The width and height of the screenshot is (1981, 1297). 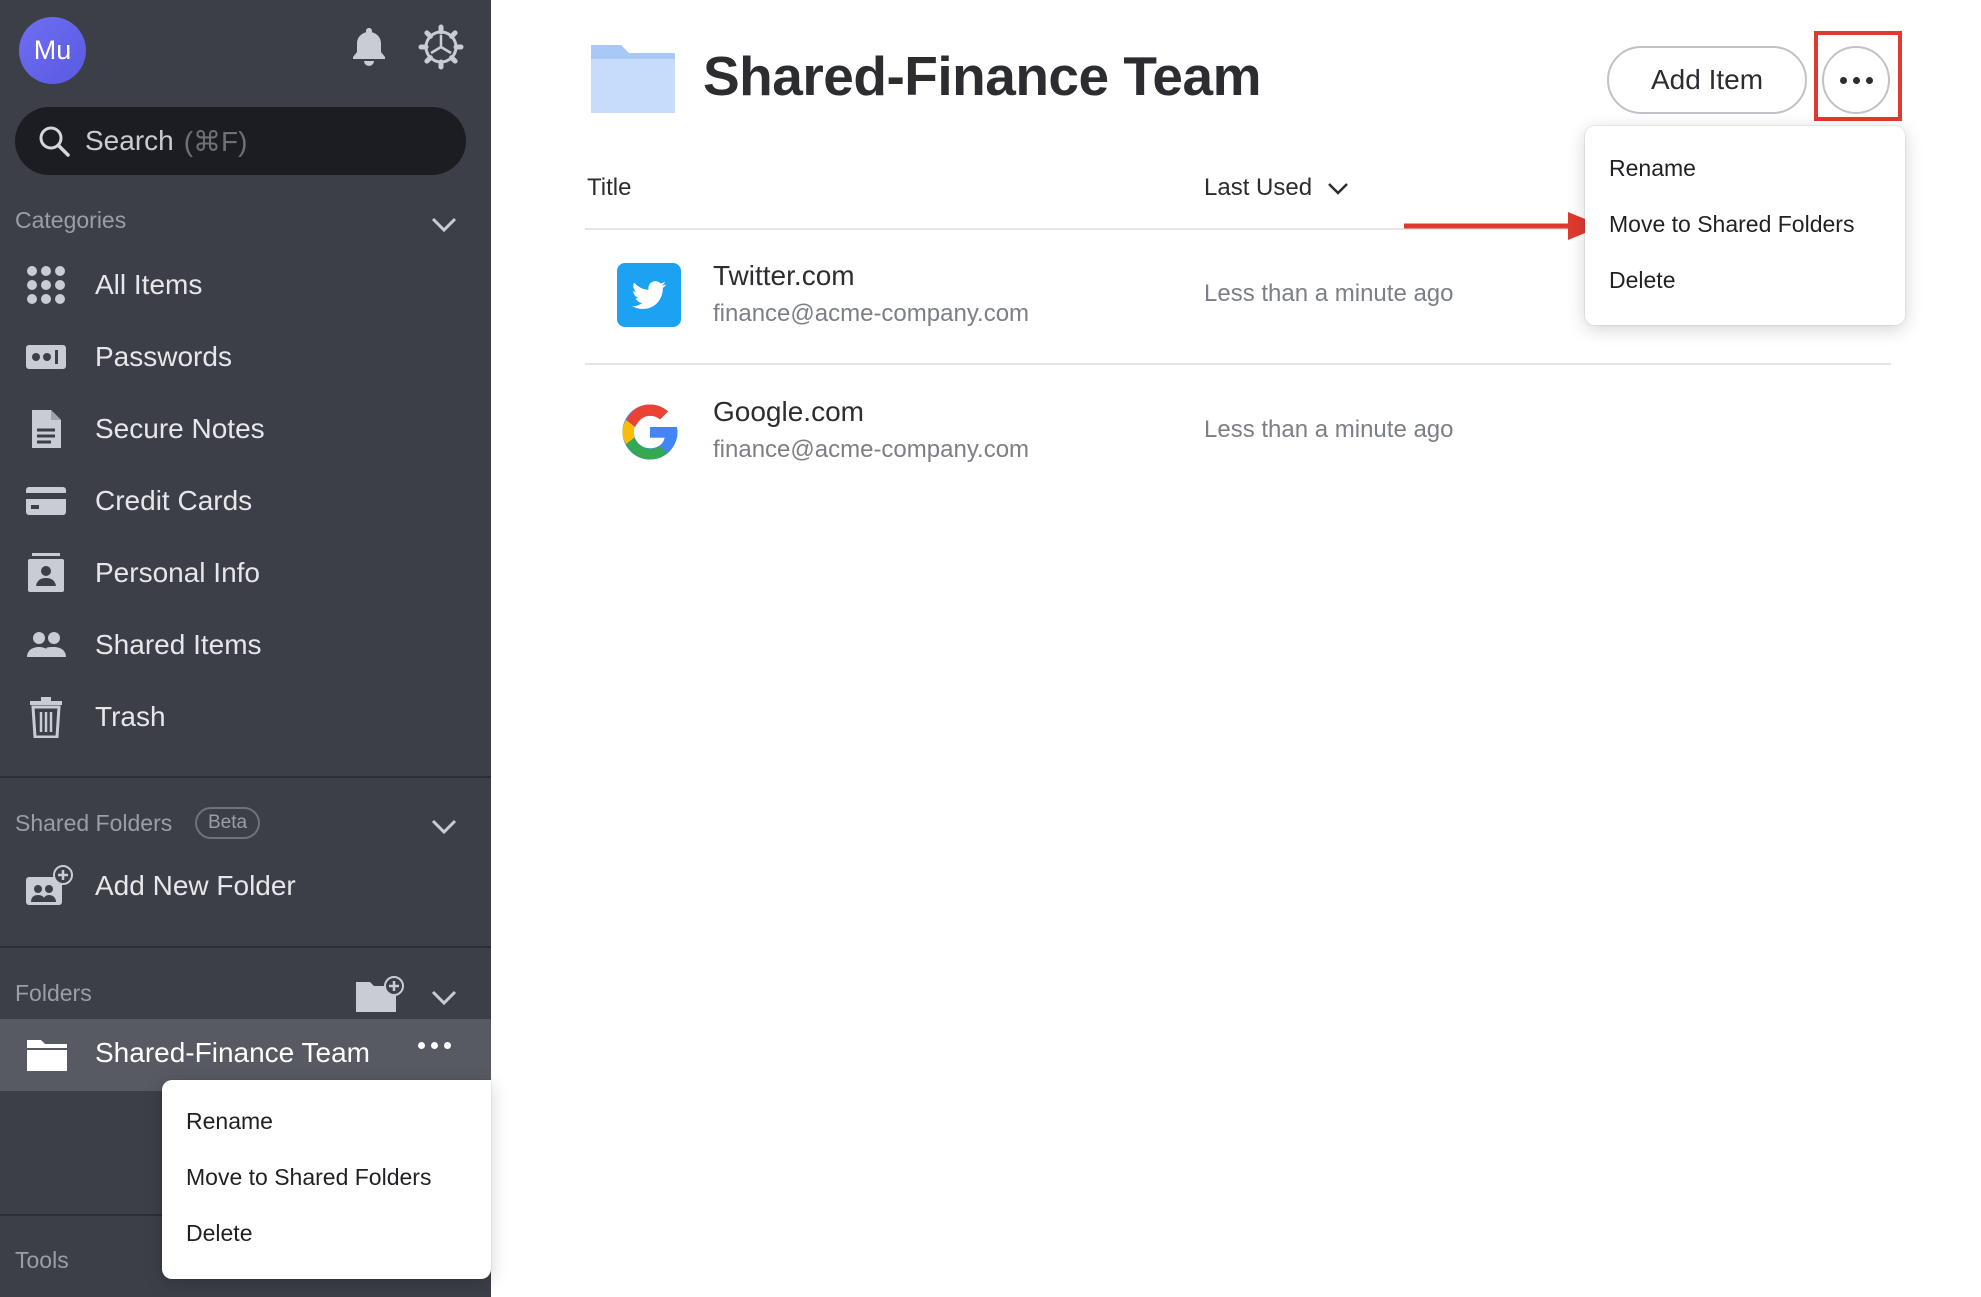 What do you see at coordinates (441, 47) in the screenshot?
I see `settings-gear-icon` at bounding box center [441, 47].